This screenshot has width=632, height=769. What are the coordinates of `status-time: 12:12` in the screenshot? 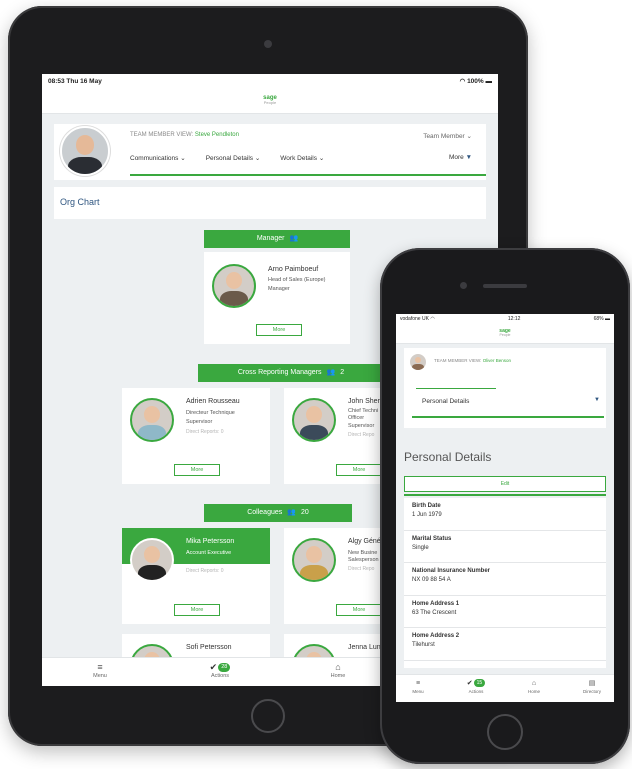 It's located at (514, 319).